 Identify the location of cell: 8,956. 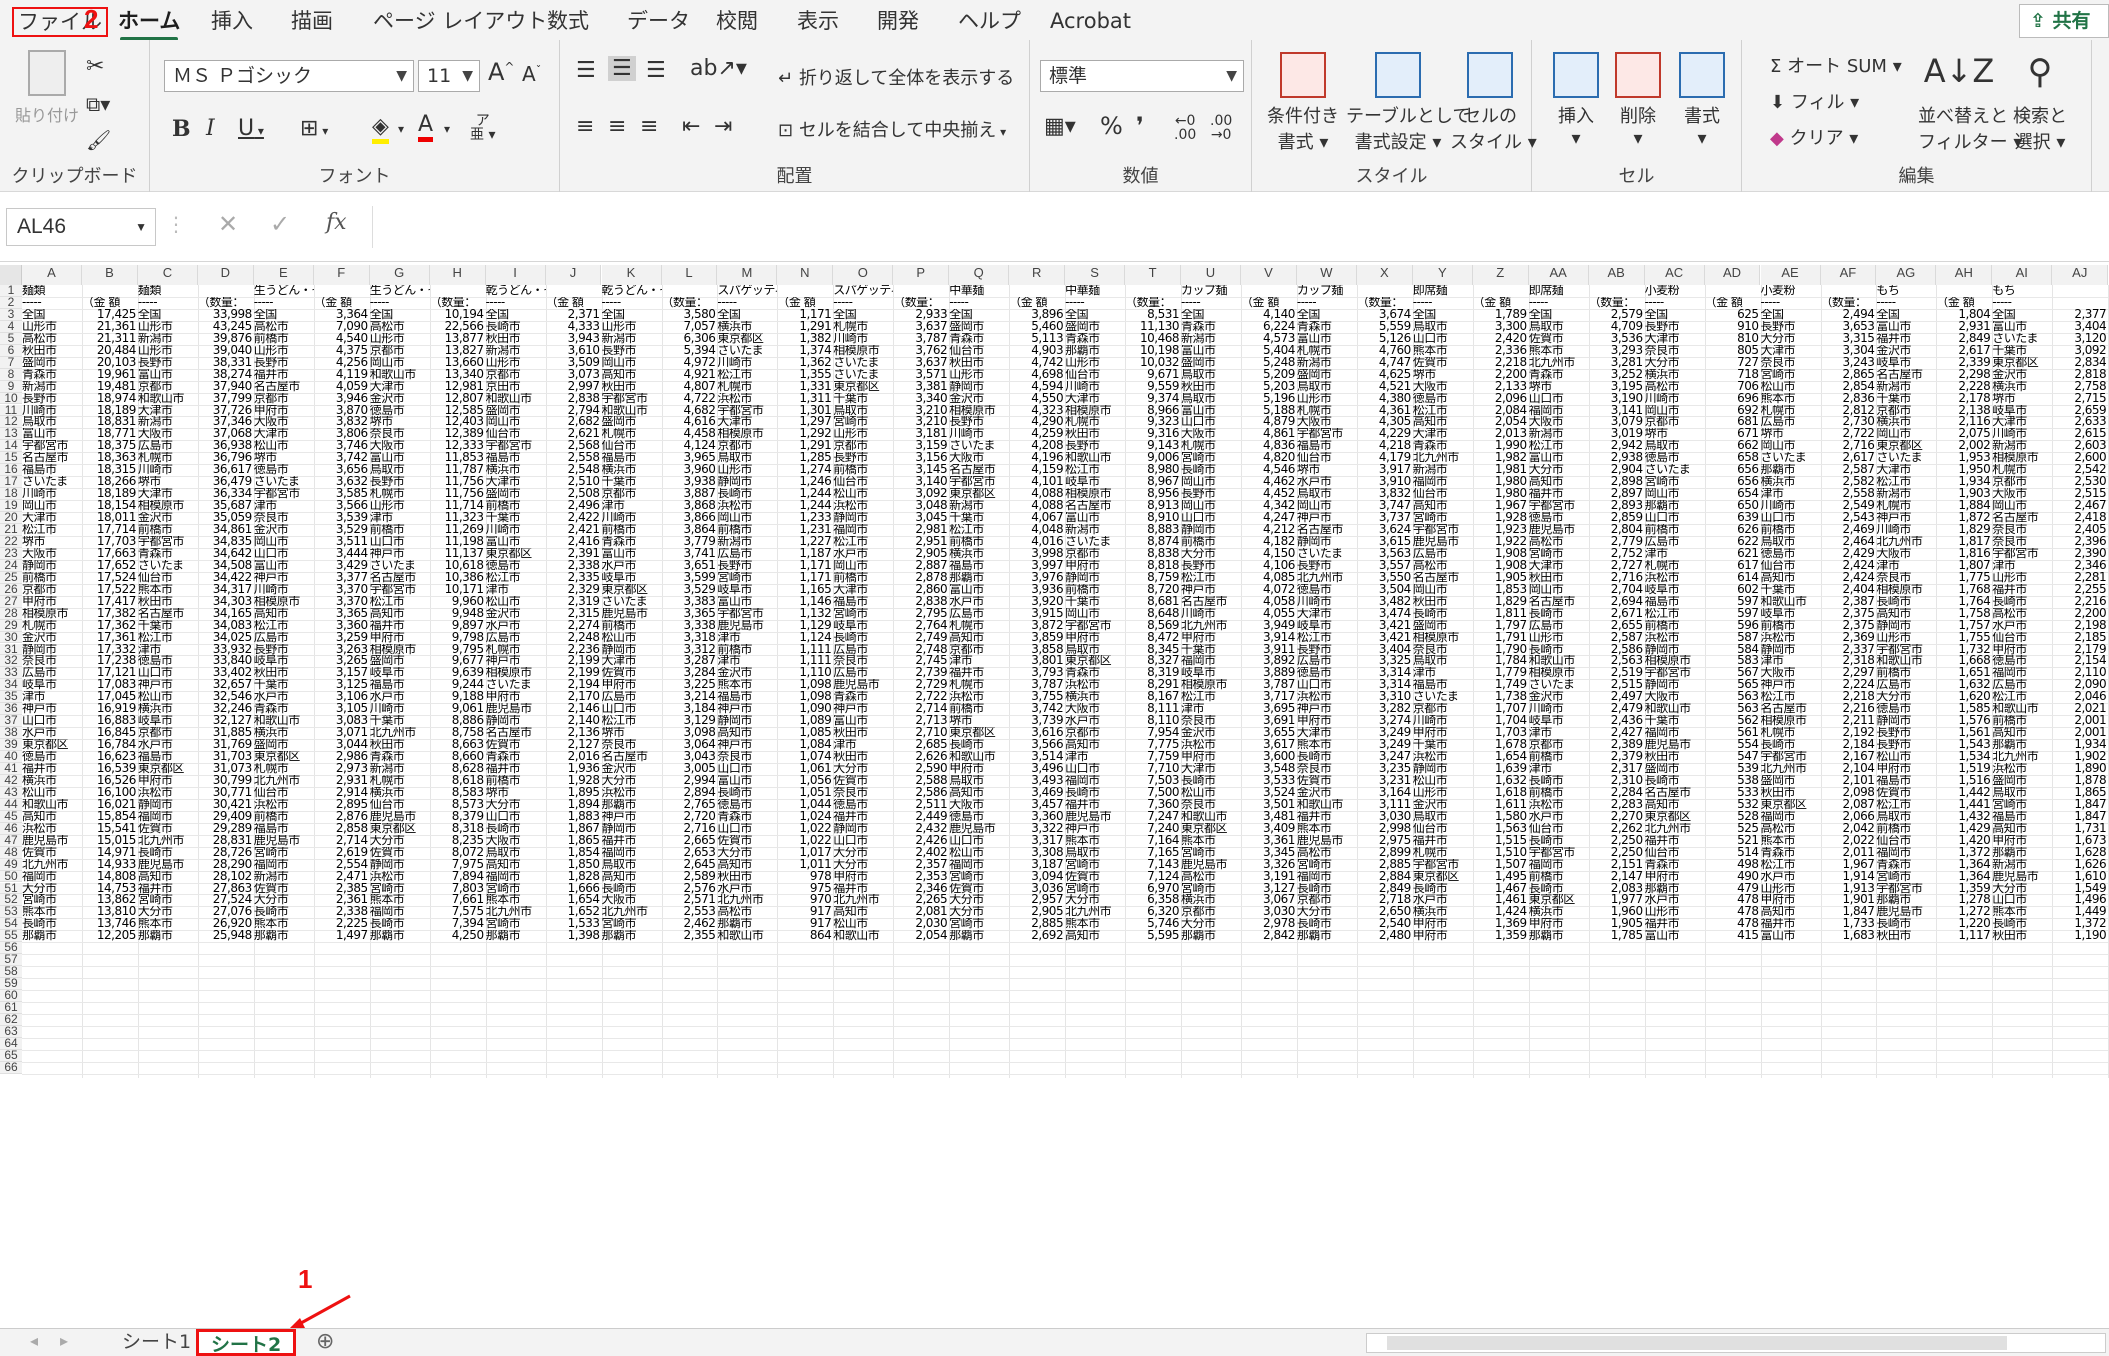
(1153, 494).